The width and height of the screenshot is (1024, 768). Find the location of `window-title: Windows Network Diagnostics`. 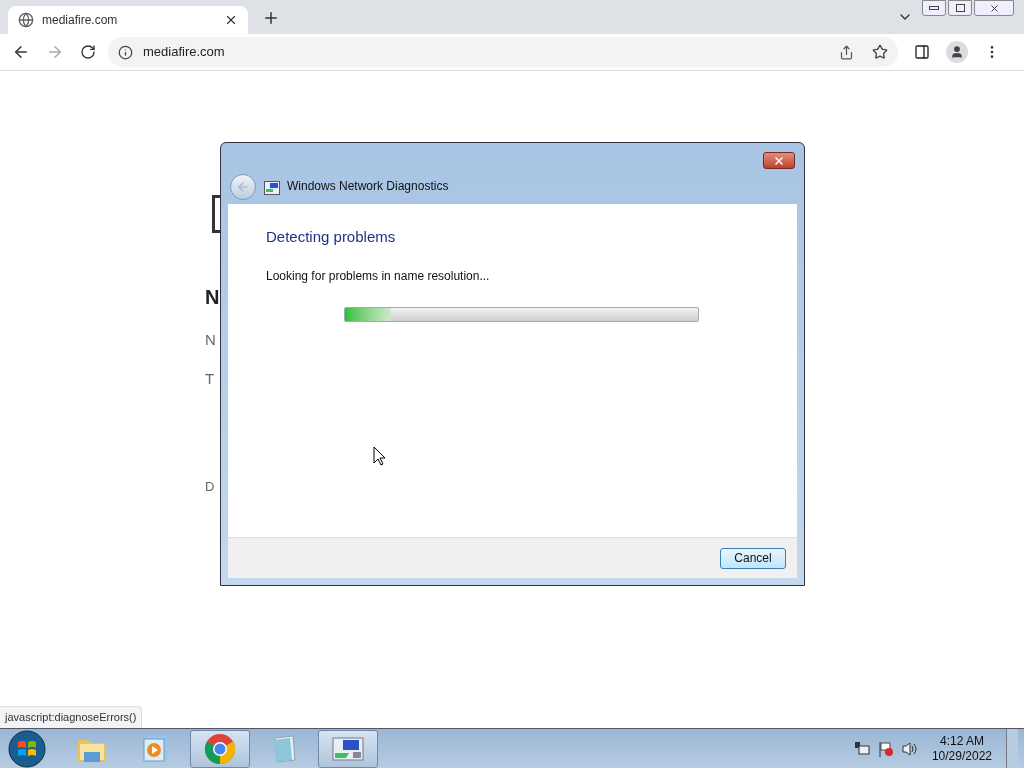

window-title: Windows Network Diagnostics is located at coordinates (368, 186).